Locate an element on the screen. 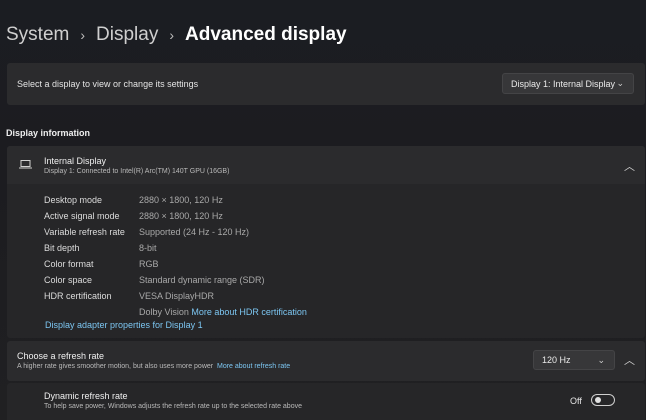 Image resolution: width=646 pixels, height=420 pixels. property-label: Variable refresh rate is located at coordinates (84, 232).